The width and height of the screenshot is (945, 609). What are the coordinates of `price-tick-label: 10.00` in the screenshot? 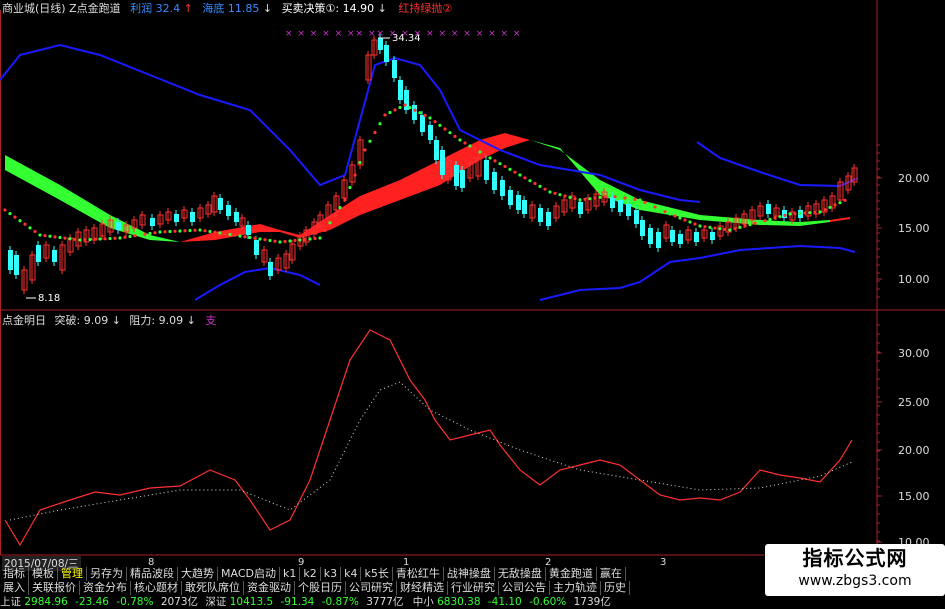 It's located at (914, 279).